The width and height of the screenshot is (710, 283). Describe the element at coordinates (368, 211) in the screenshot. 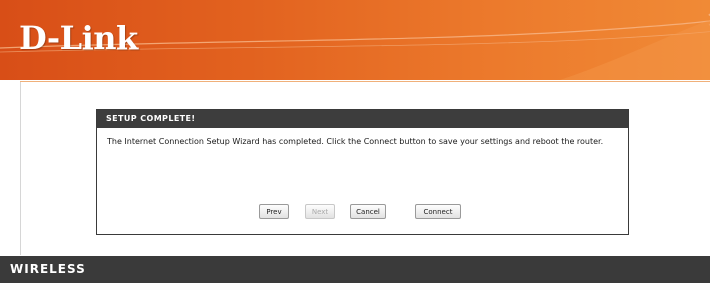

I see `cancel-button: Cancel` at that location.